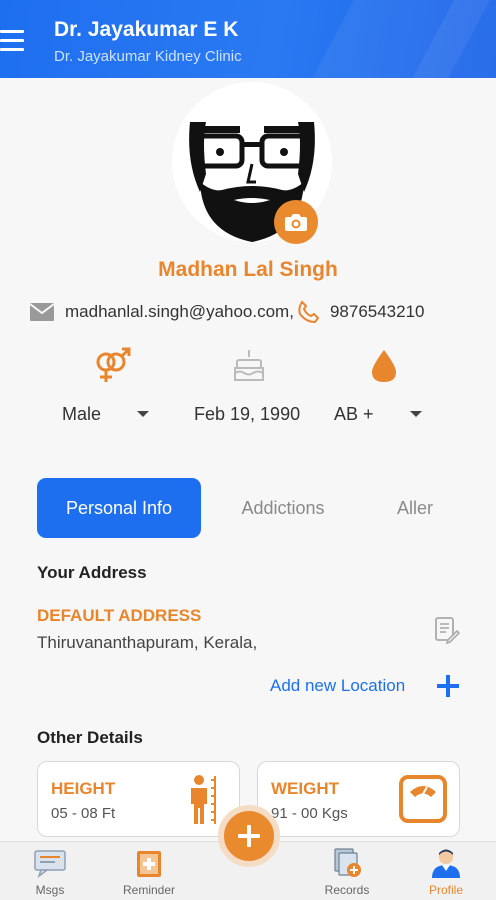 The height and width of the screenshot is (900, 496). I want to click on nav-msgs: Msgs, so click(50, 871).